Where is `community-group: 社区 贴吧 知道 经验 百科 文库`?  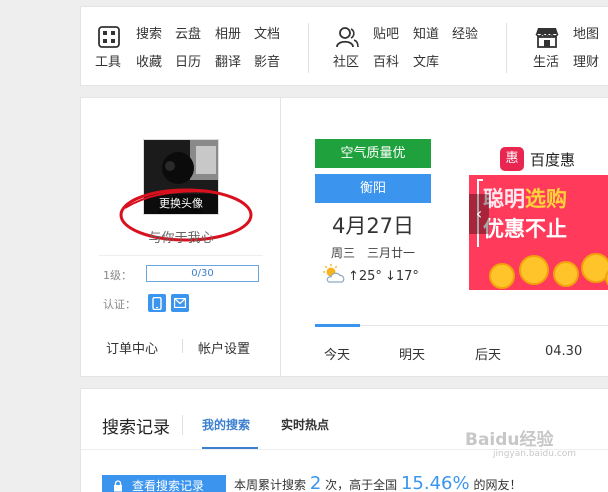
community-group: 社区 贴吧 知道 经验 百科 文库 is located at coordinates (411, 47).